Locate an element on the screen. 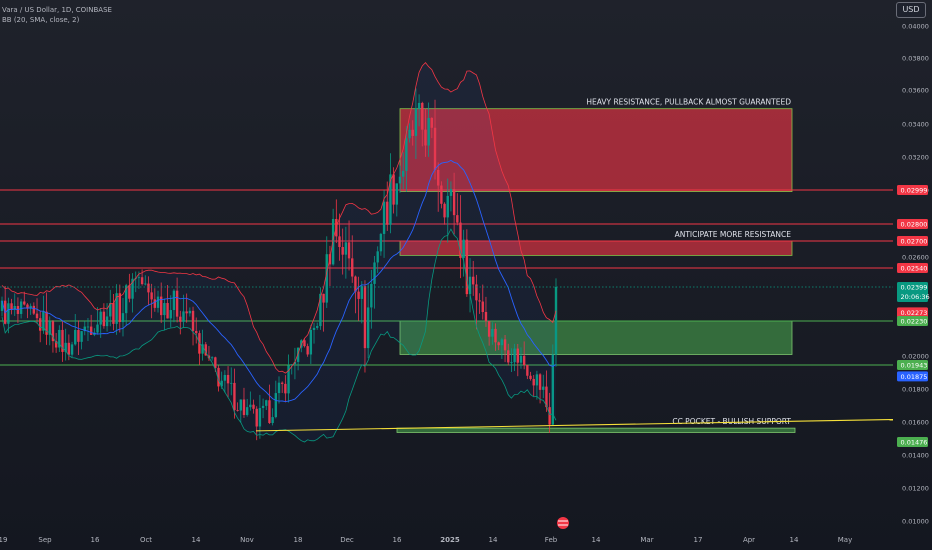 This screenshot has height=550, width=932. y-tick-label: 0.03600 is located at coordinates (915, 91).